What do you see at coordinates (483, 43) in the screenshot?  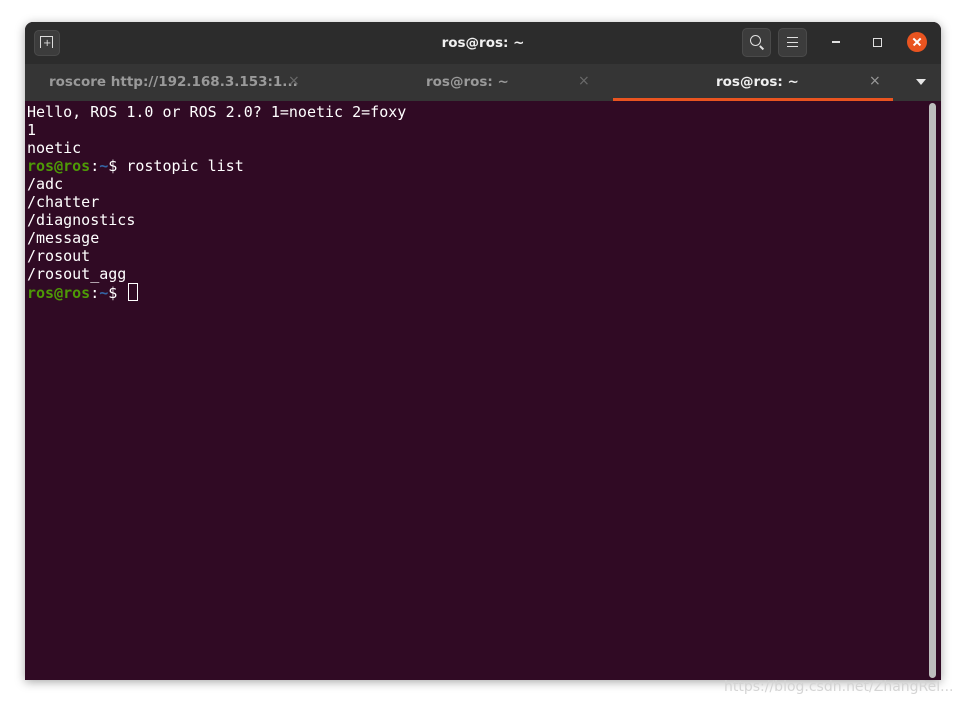 I see `title-bar: + ros@ros: ~` at bounding box center [483, 43].